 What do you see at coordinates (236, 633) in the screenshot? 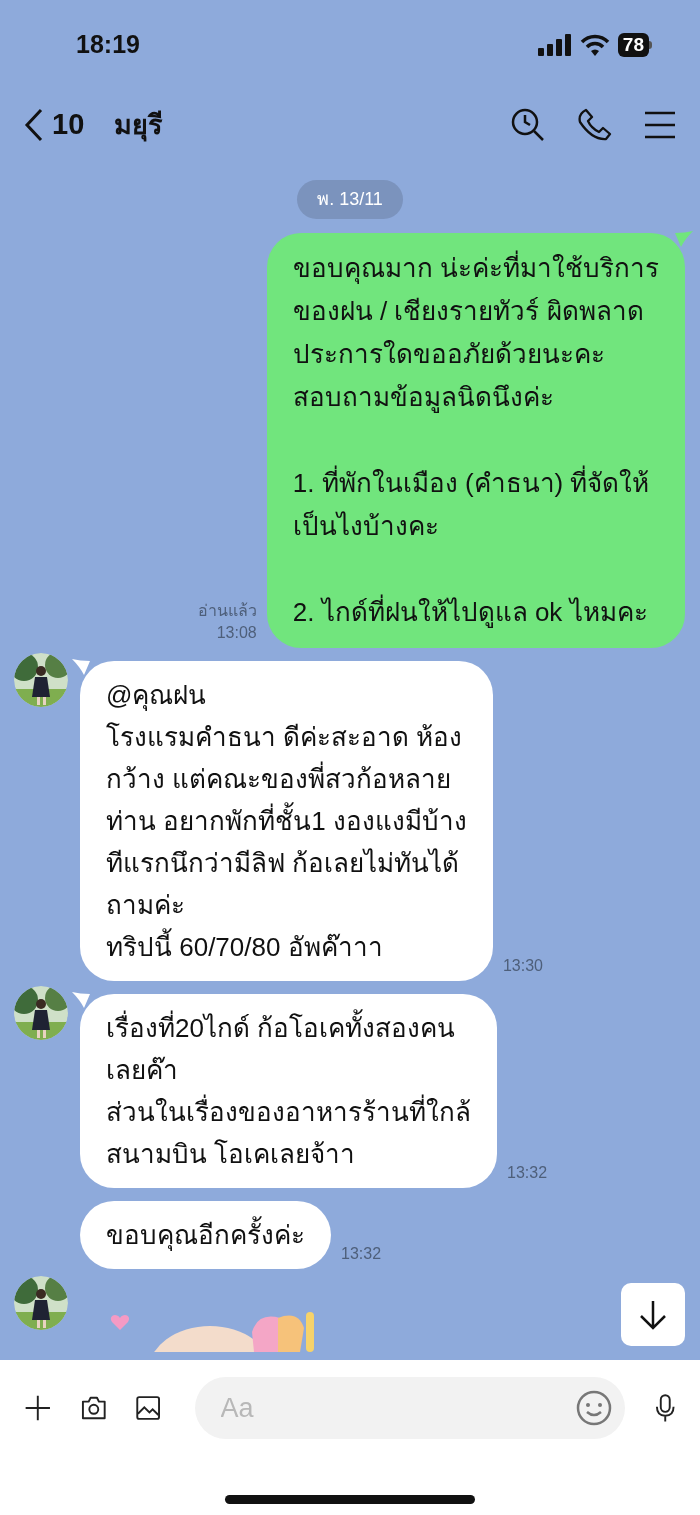
I see `message-time: 13:08` at bounding box center [236, 633].